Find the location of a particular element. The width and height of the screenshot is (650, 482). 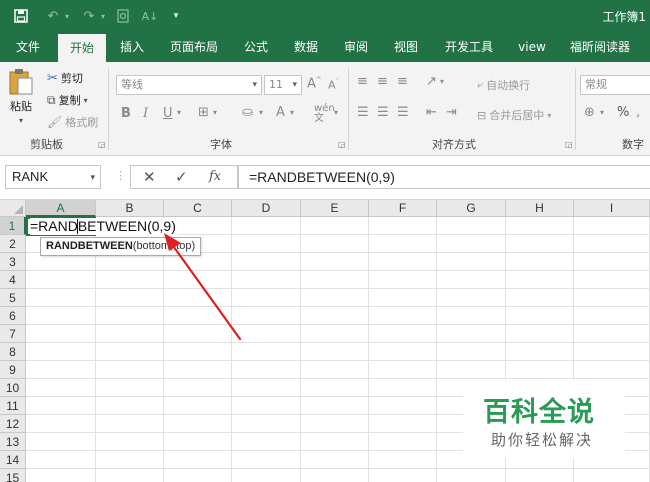

tab-view-en: view is located at coordinates (532, 47).